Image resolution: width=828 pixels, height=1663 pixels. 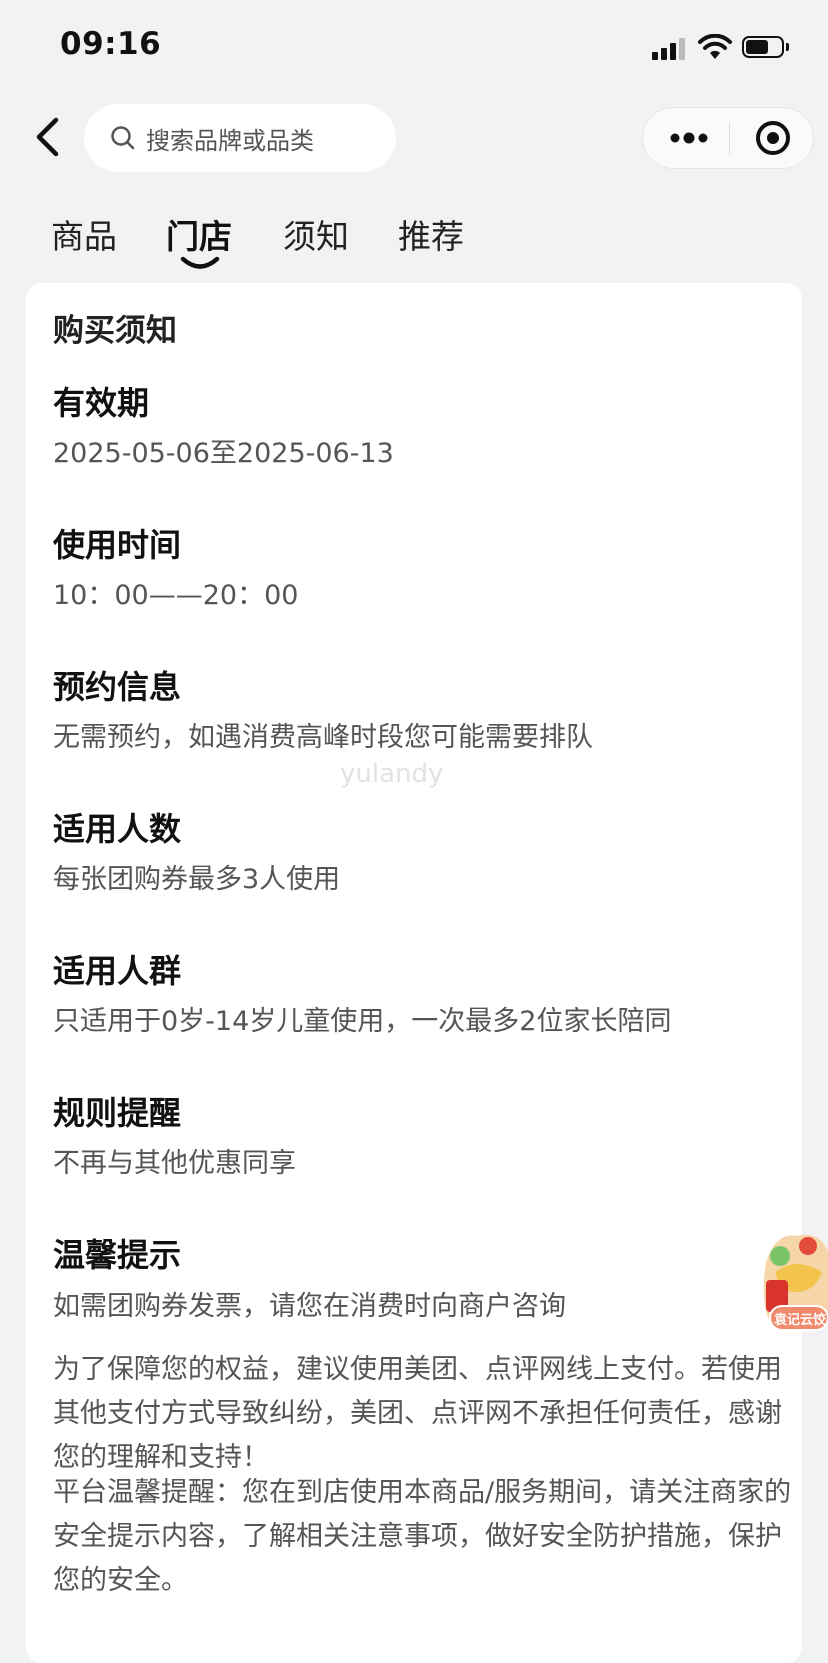 What do you see at coordinates (174, 1163) in the screenshot?
I see `section-text-rules: 不再与其他优惠同享` at bounding box center [174, 1163].